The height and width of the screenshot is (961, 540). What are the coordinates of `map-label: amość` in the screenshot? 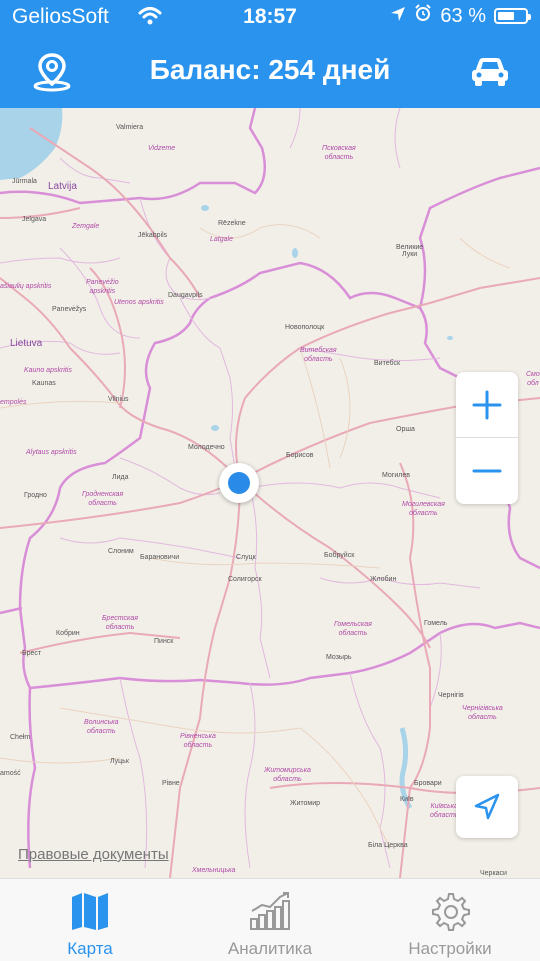 It's located at (10, 773).